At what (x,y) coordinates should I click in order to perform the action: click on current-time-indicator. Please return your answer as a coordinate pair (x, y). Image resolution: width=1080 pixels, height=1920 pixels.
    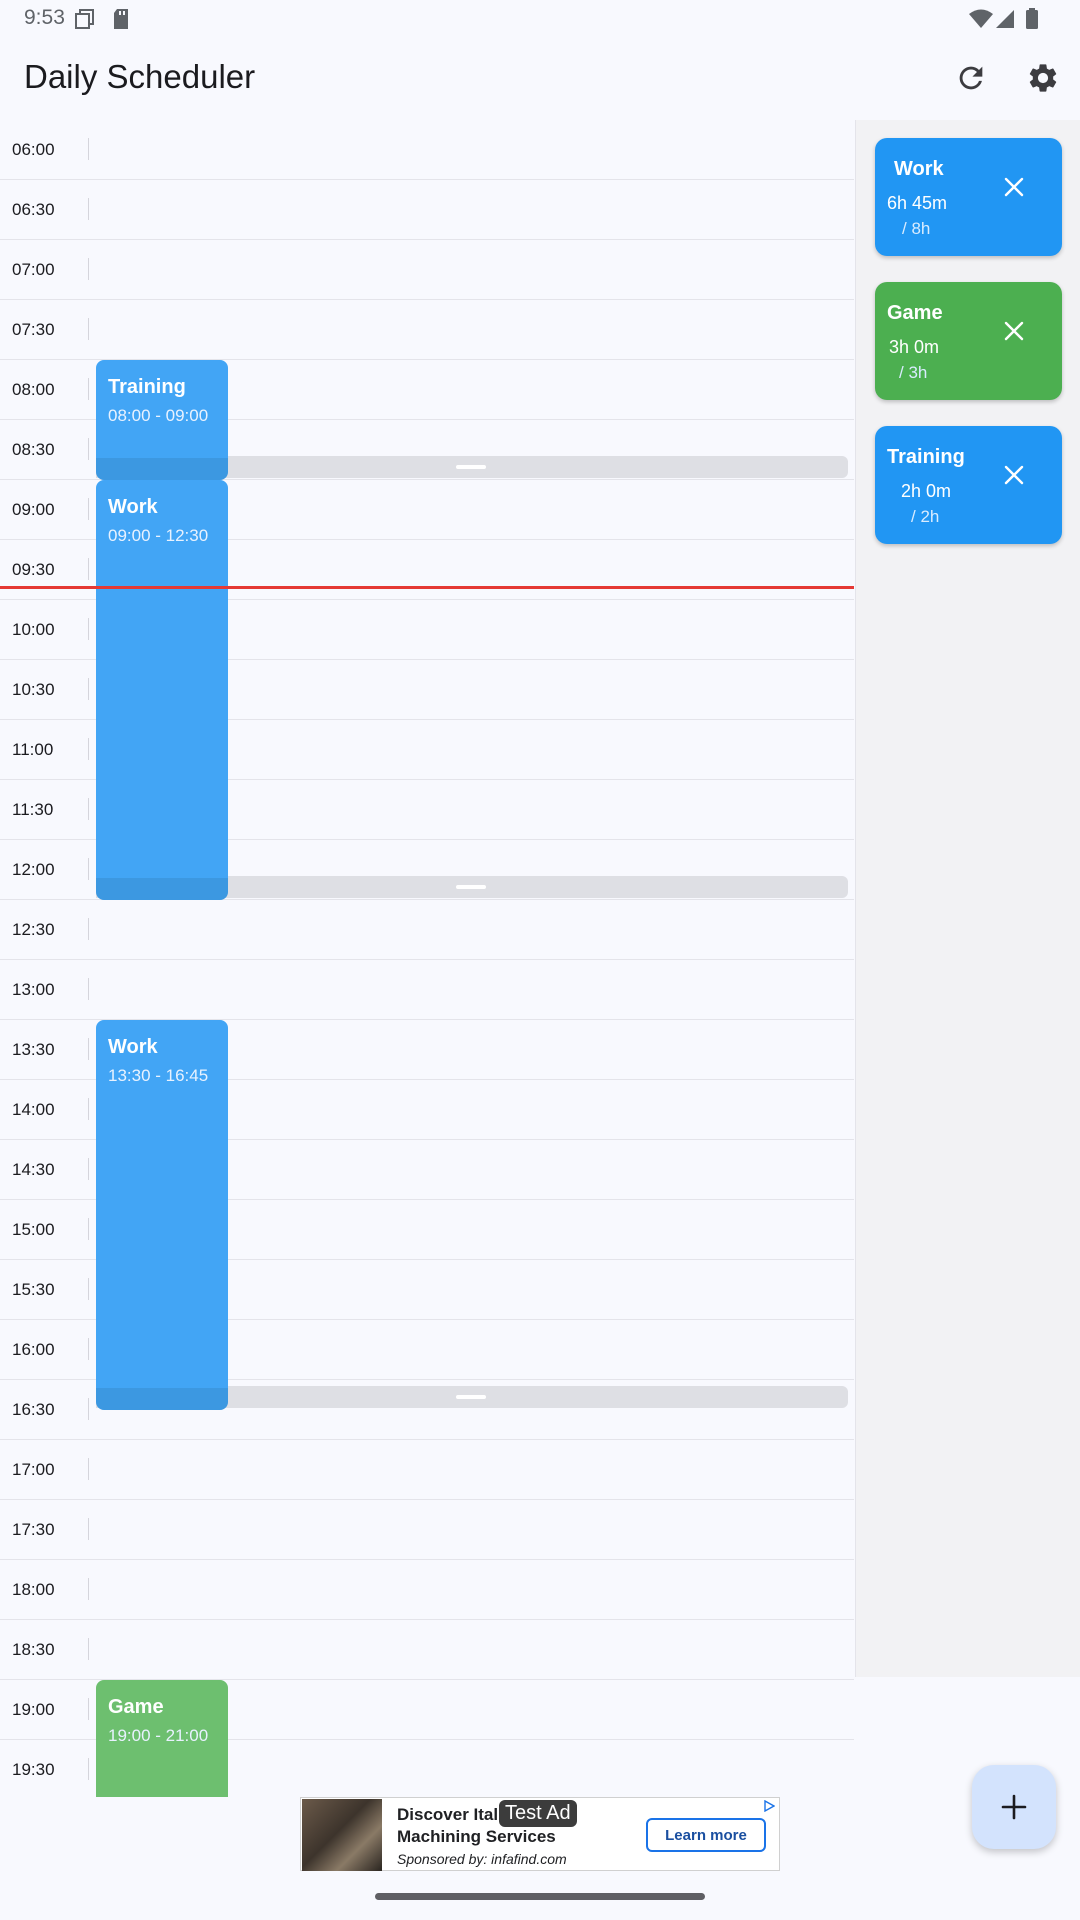
    Looking at the image, I should click on (427, 587).